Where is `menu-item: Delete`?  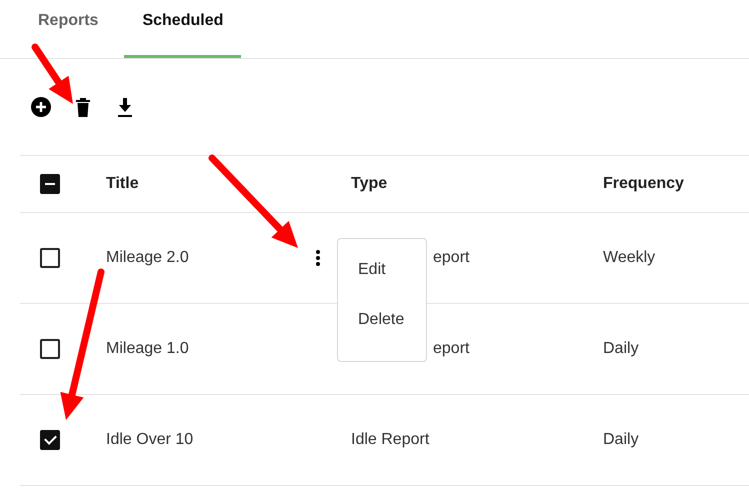 menu-item: Delete is located at coordinates (382, 320).